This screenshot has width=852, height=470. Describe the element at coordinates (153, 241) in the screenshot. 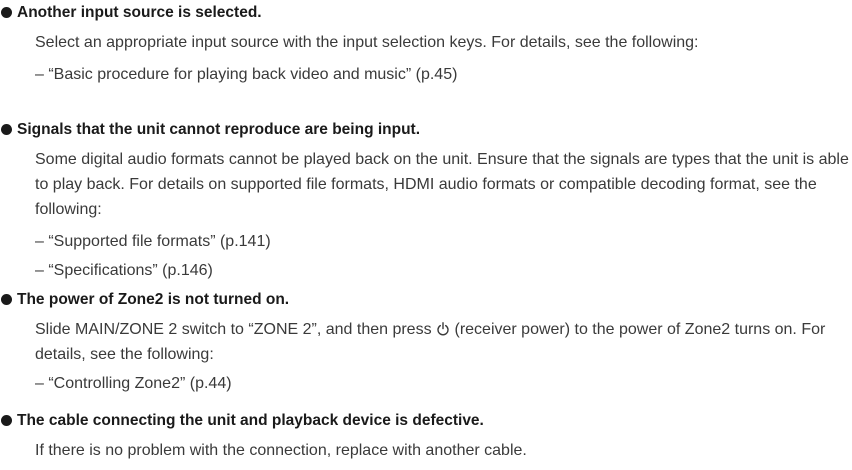

I see `reference-link: – “Supported file formats” (p.141)` at that location.